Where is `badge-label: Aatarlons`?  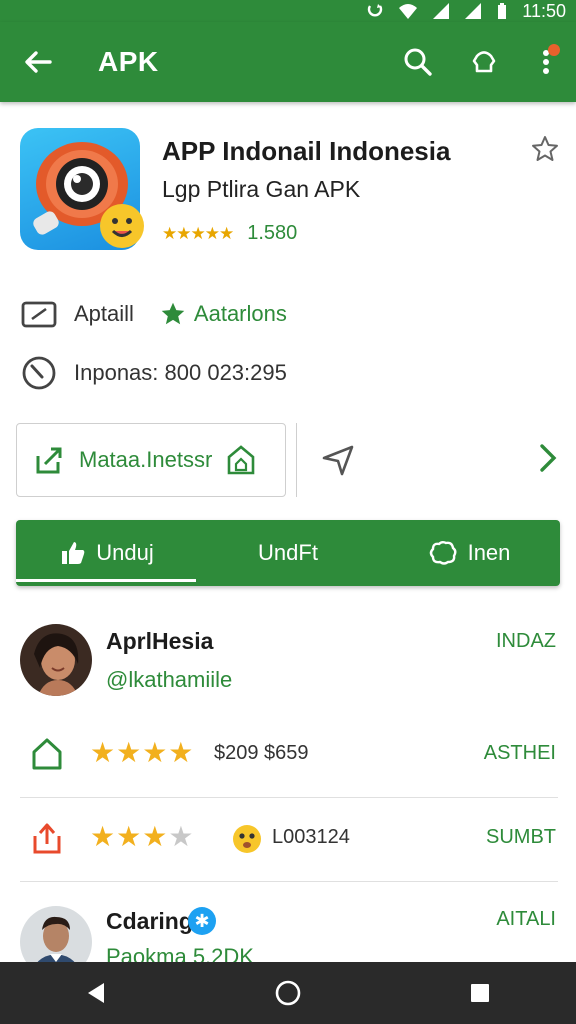
badge-label: Aatarlons is located at coordinates (240, 314).